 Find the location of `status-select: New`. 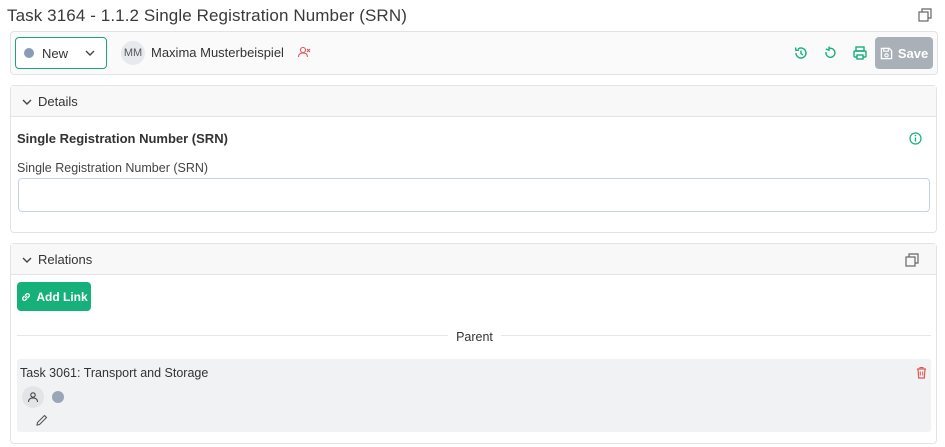

status-select: New is located at coordinates (61, 53).